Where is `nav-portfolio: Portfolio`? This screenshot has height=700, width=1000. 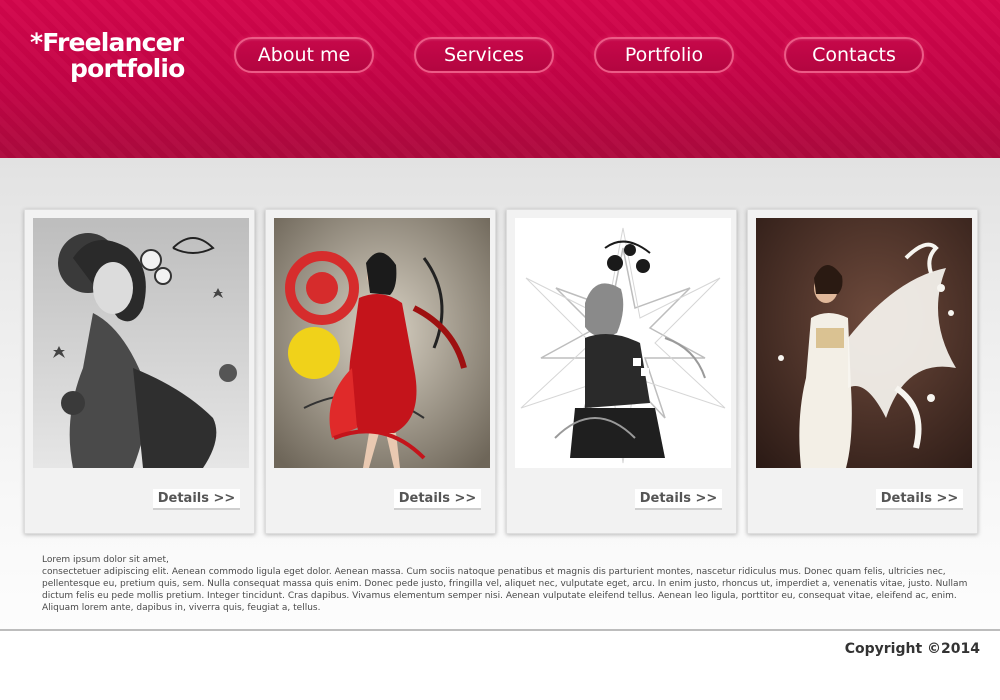
nav-portfolio: Portfolio is located at coordinates (664, 55).